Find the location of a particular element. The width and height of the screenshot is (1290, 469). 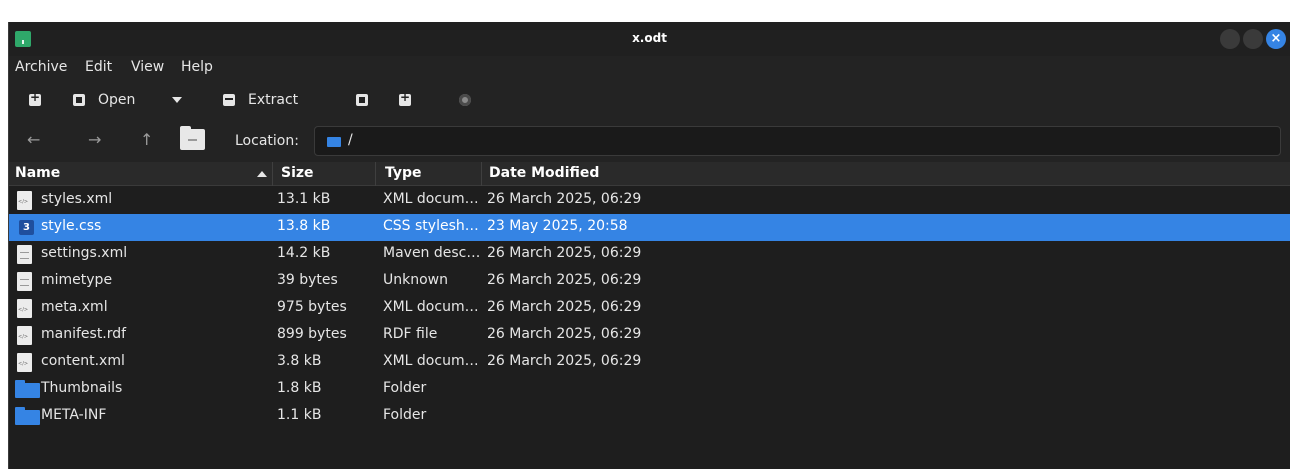

close-button: × is located at coordinates (1276, 39).